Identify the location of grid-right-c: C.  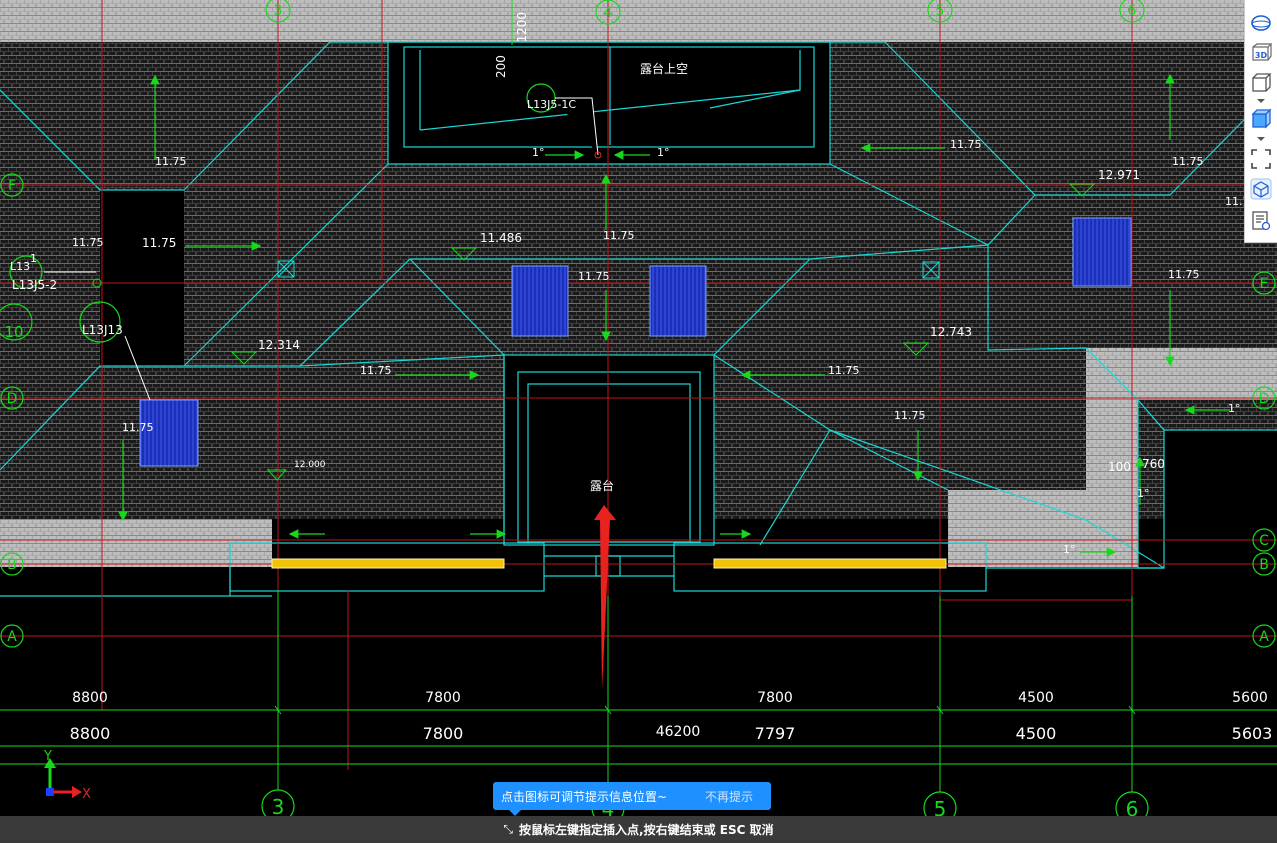
(1264, 541).